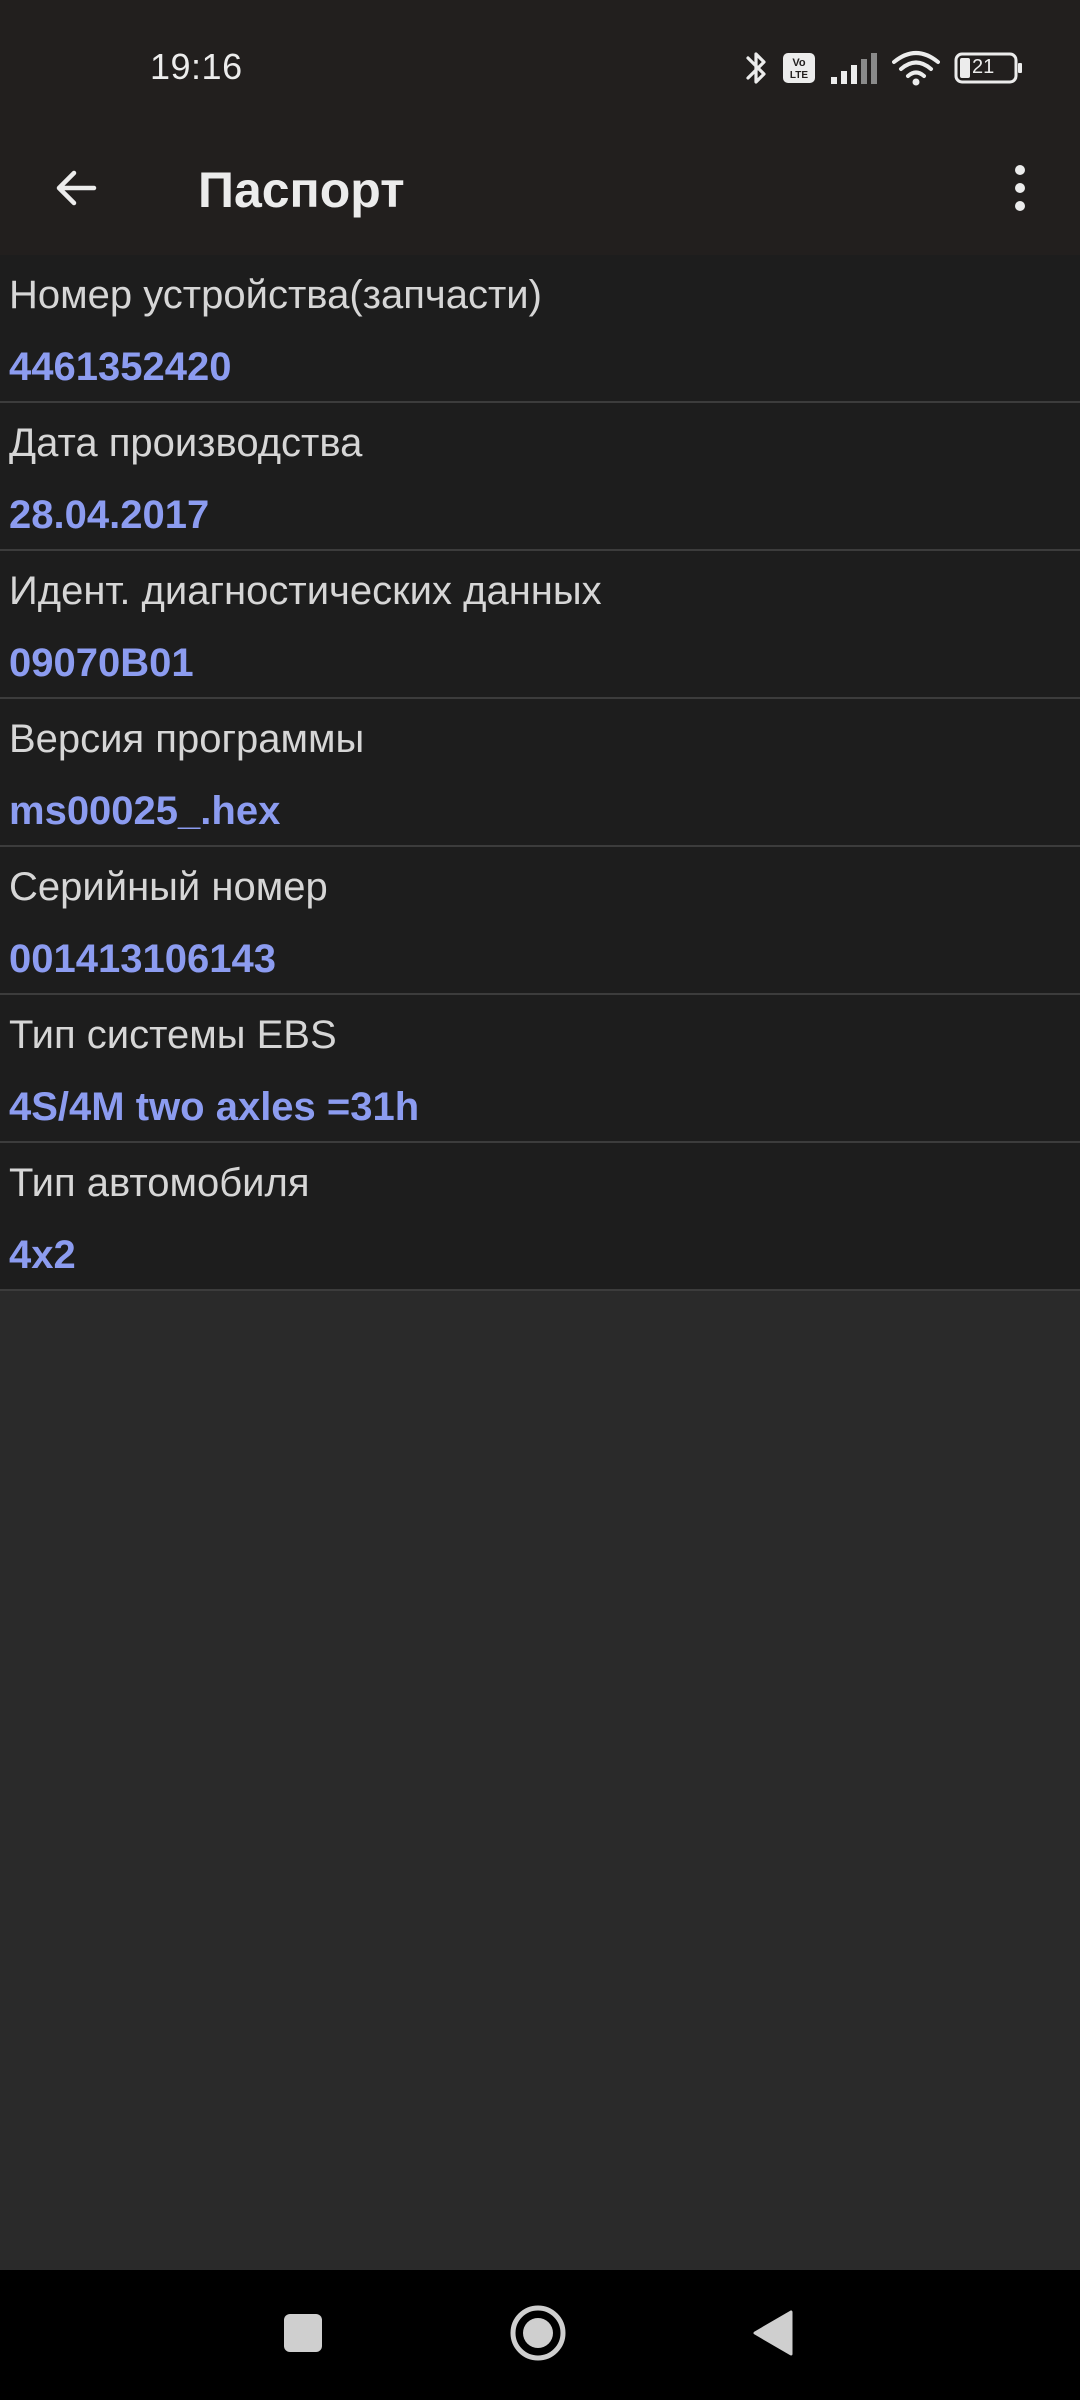  What do you see at coordinates (168, 887) in the screenshot?
I see `info-label: Серийный номер` at bounding box center [168, 887].